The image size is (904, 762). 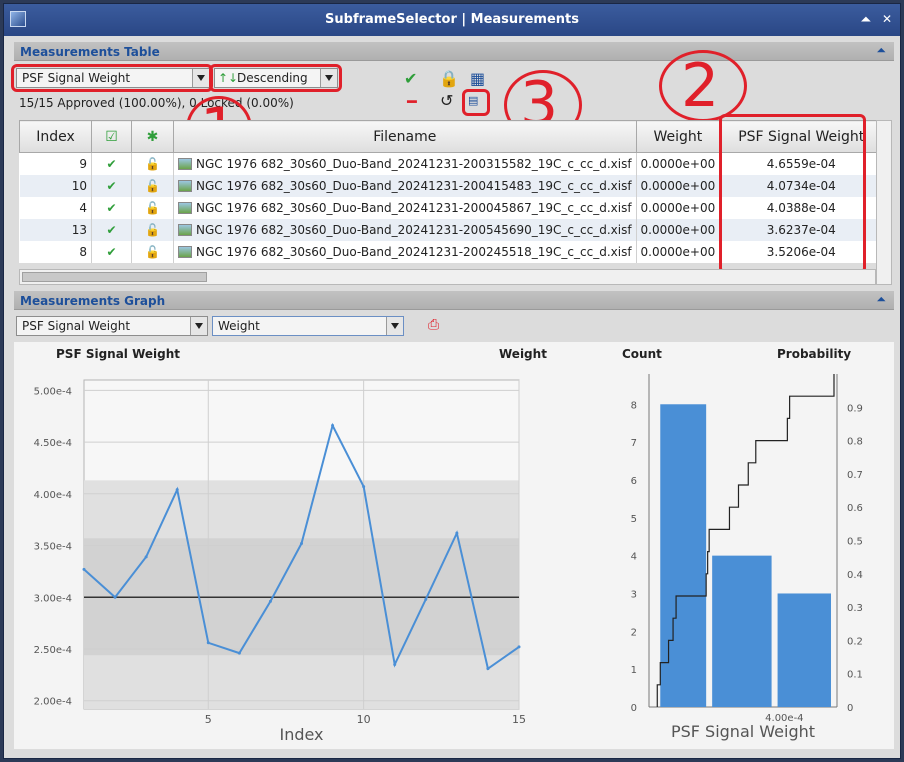 What do you see at coordinates (55, 251) in the screenshot?
I see `row-index: 8` at bounding box center [55, 251].